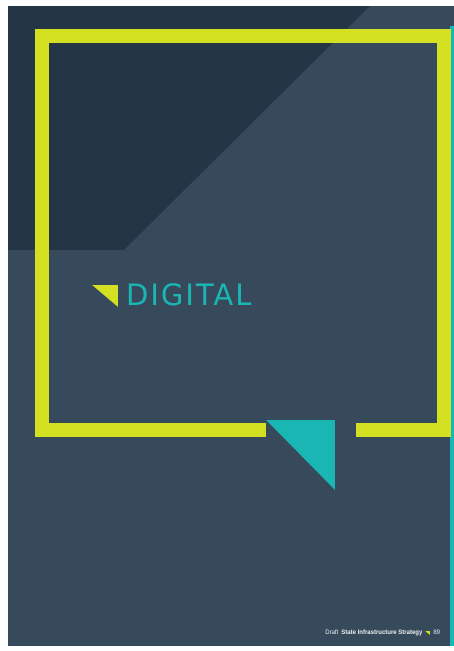 Image resolution: width=454 pixels, height=651 pixels. I want to click on footer-prefix: Draft, so click(332, 633).